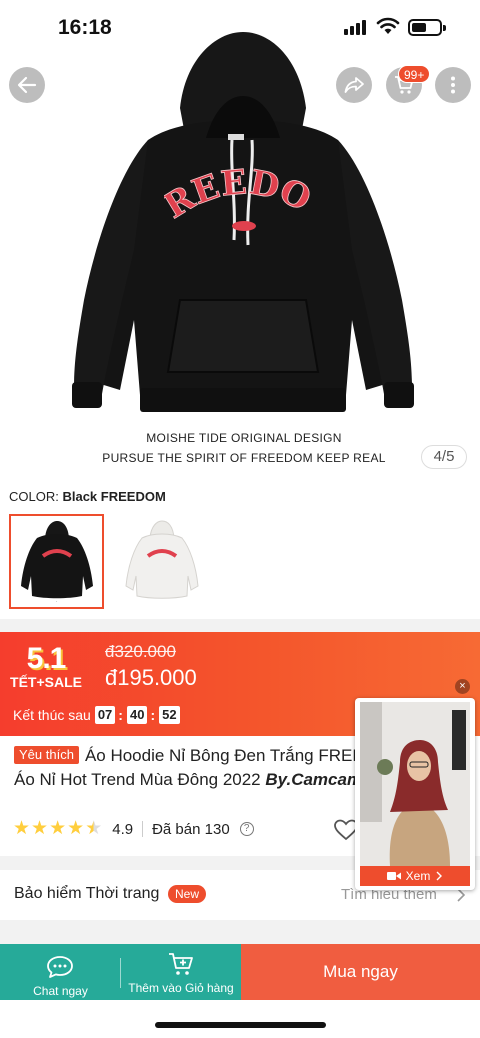  I want to click on back-button, so click(27, 85).